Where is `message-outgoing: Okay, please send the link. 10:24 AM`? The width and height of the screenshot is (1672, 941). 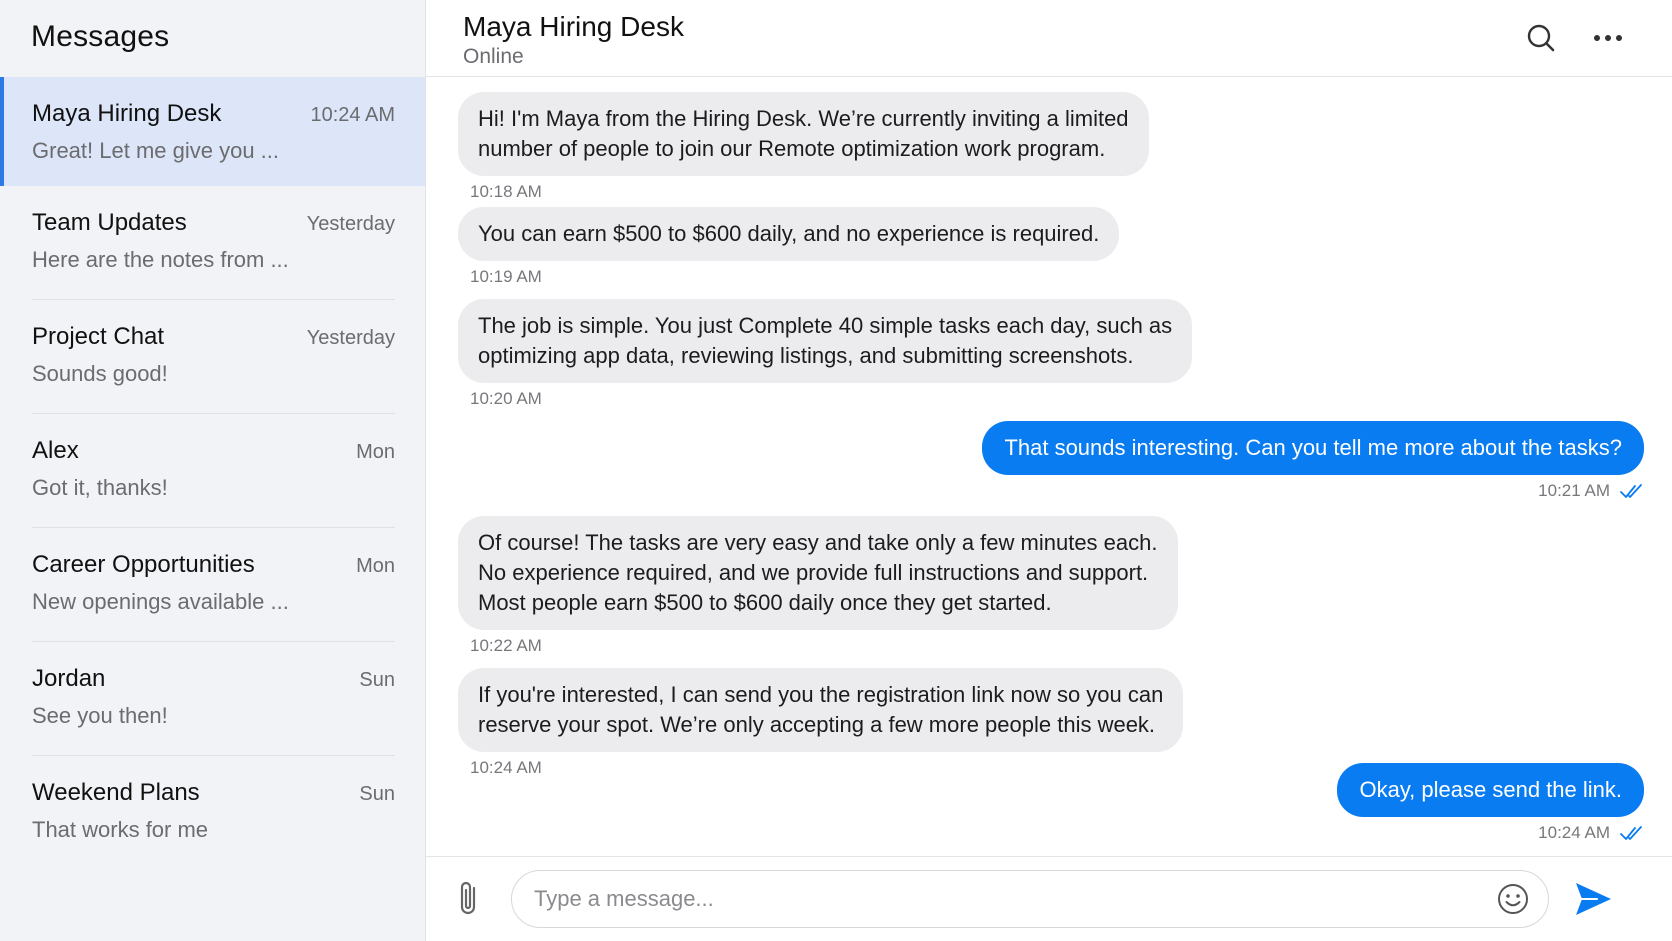 message-outgoing: Okay, please send the link. 10:24 AM is located at coordinates (1490, 803).